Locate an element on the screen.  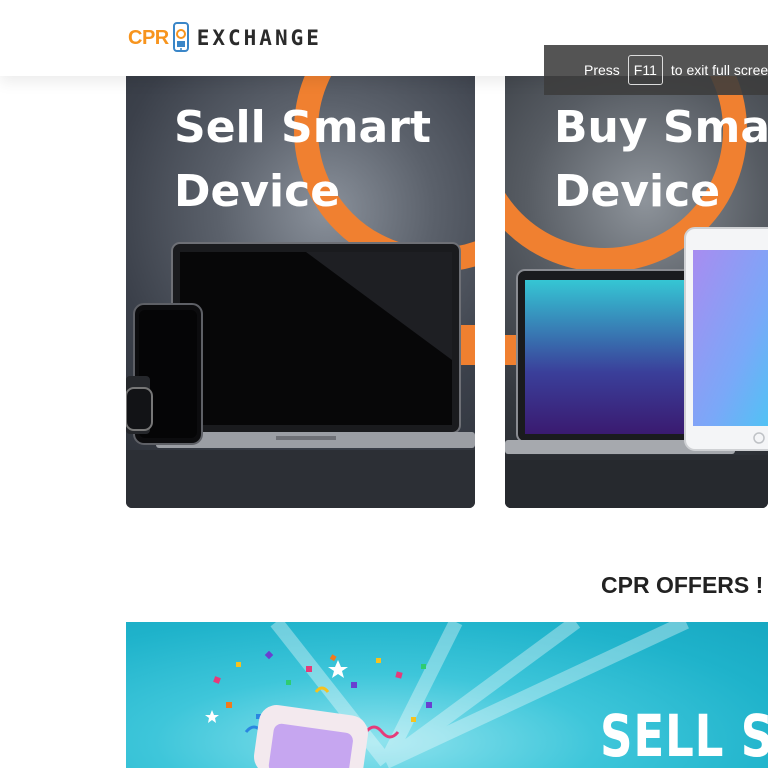
offers-banner-text: SELL SM is located at coordinates (684, 735).